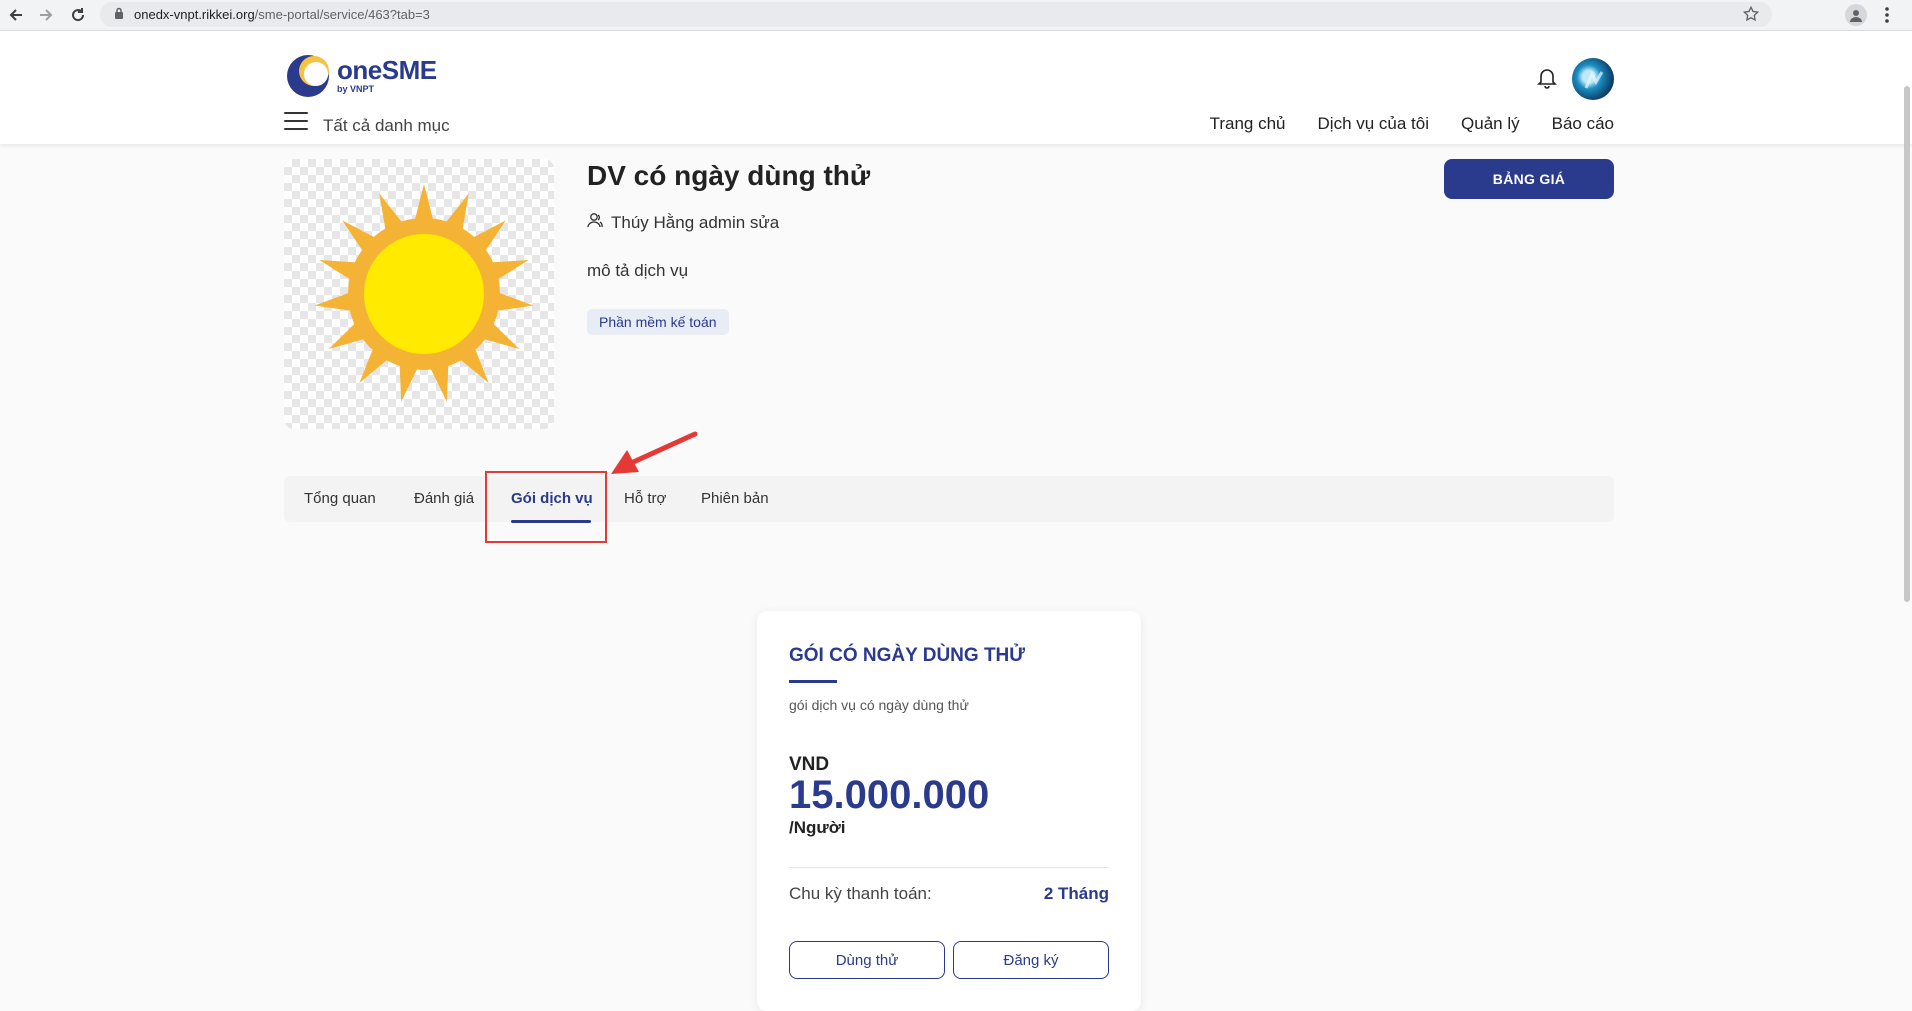 The image size is (1912, 1011). I want to click on package-description: gói dịch vụ có ngày dùng thử, so click(879, 705).